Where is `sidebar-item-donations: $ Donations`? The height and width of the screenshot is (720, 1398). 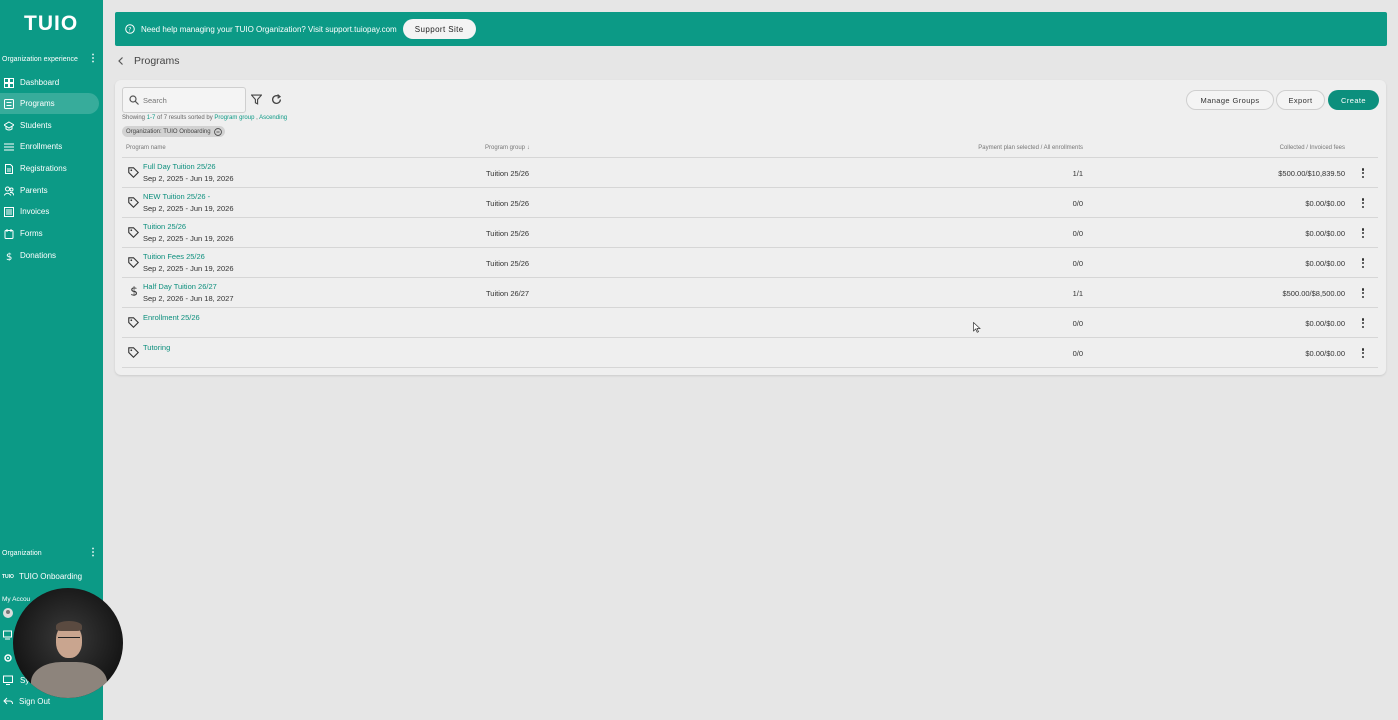 sidebar-item-donations: $ Donations is located at coordinates (49, 255).